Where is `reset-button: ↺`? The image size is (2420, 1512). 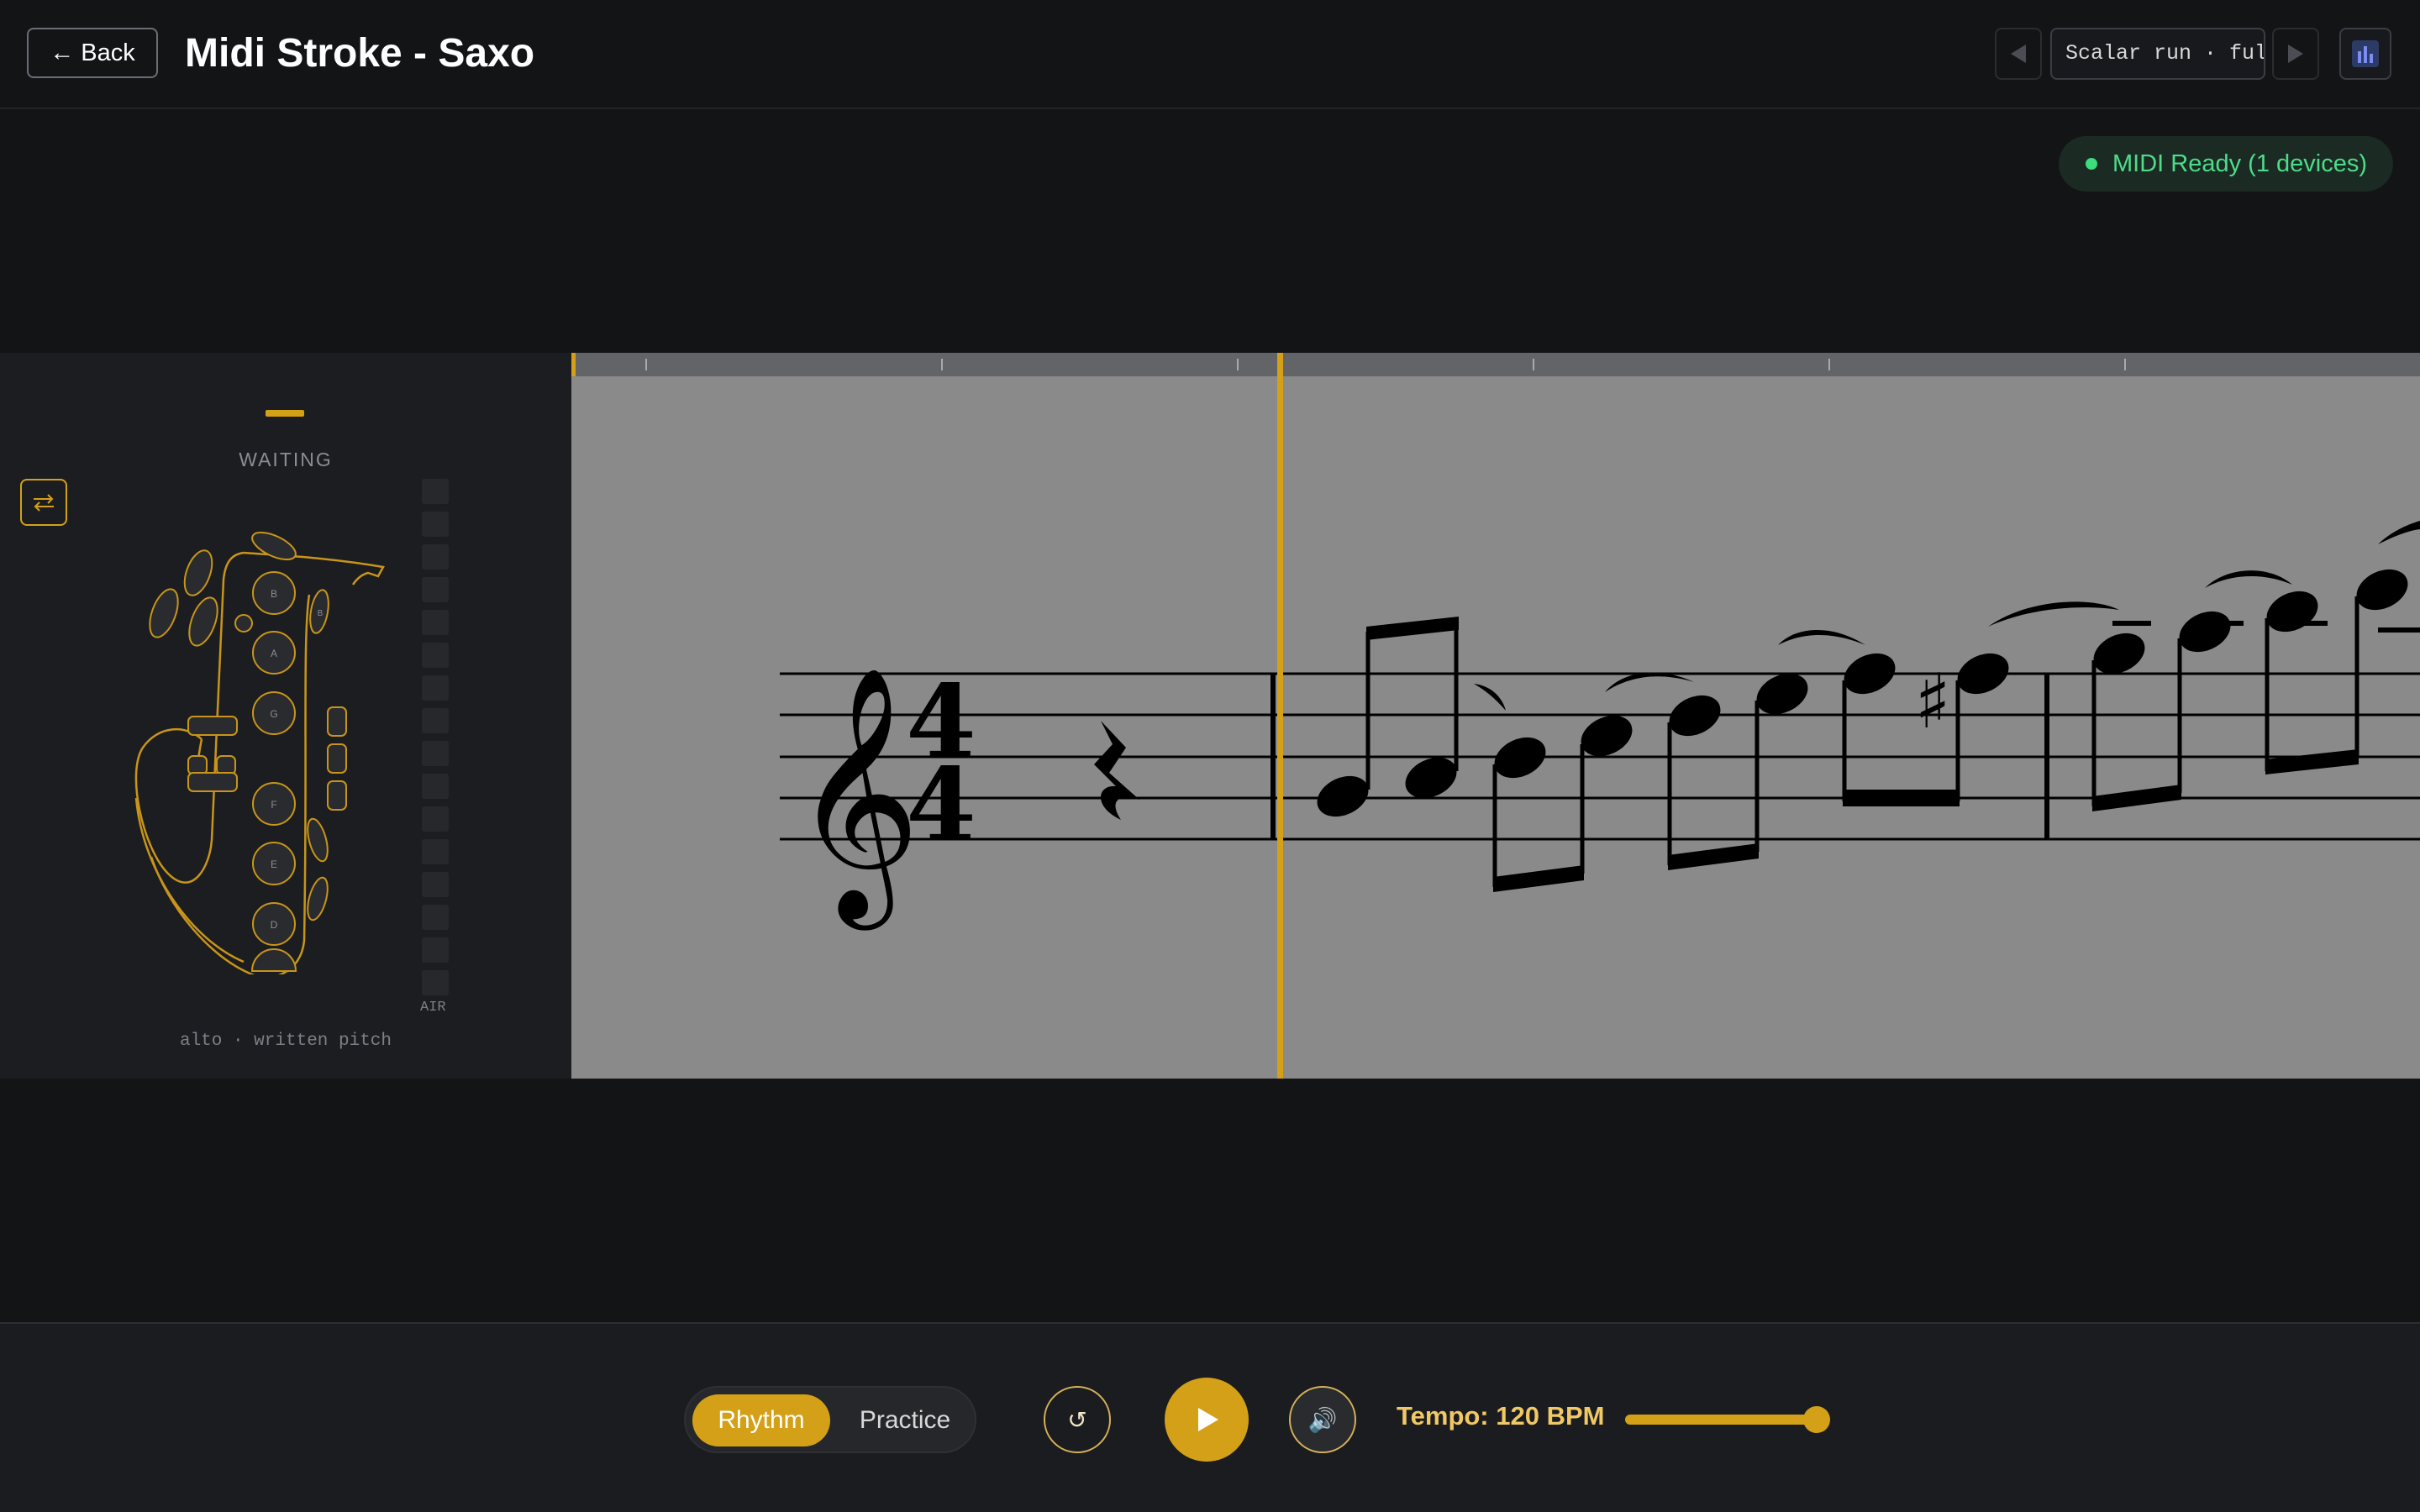
reset-button: ↺ is located at coordinates (1077, 1419).